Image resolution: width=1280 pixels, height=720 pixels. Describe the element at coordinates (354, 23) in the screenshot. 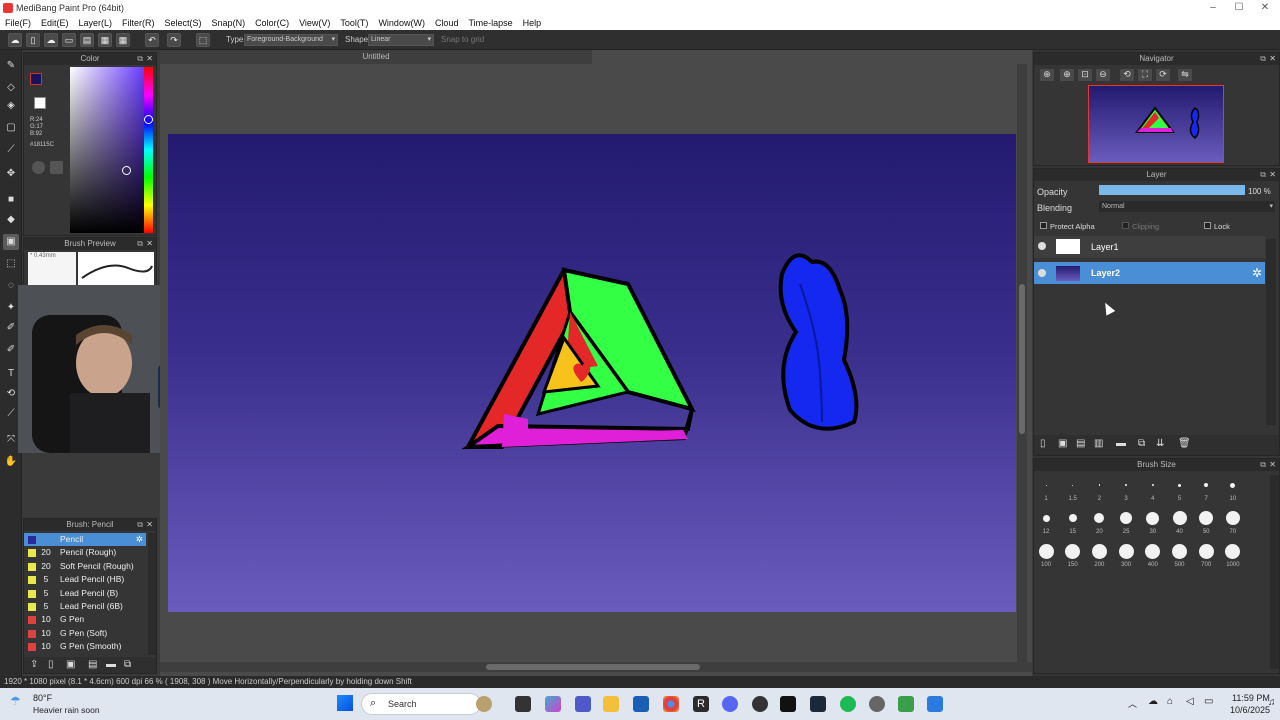

I see `menu-tool: Tool(T)` at that location.